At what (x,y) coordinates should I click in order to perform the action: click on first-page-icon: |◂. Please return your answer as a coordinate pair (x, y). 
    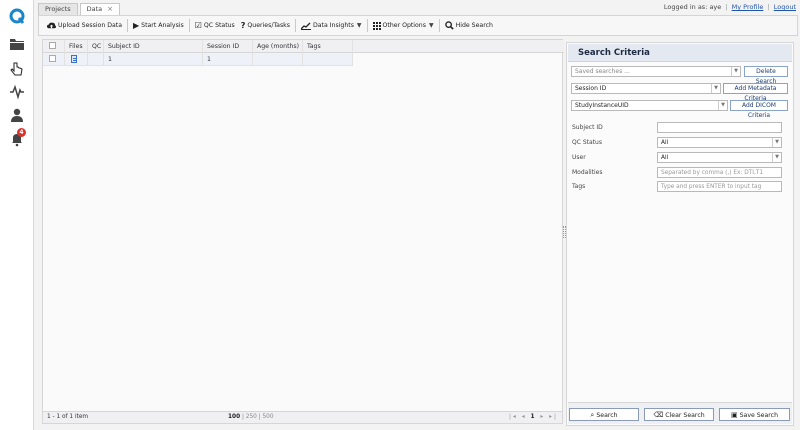
    Looking at the image, I should click on (513, 417).